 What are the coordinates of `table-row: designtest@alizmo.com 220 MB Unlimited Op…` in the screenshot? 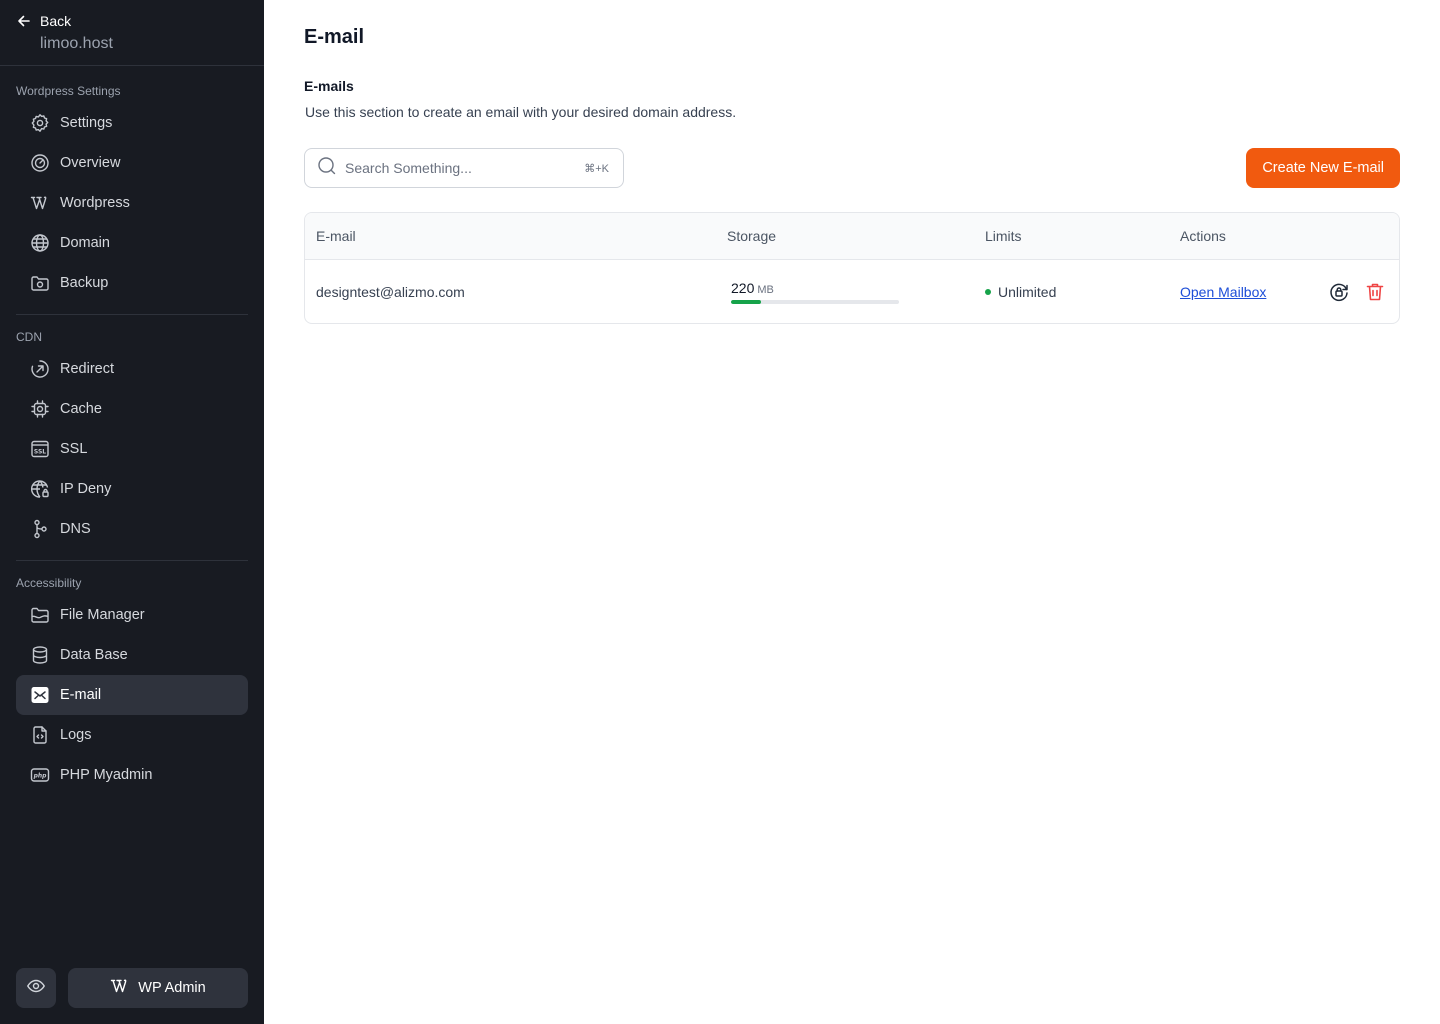 It's located at (852, 291).